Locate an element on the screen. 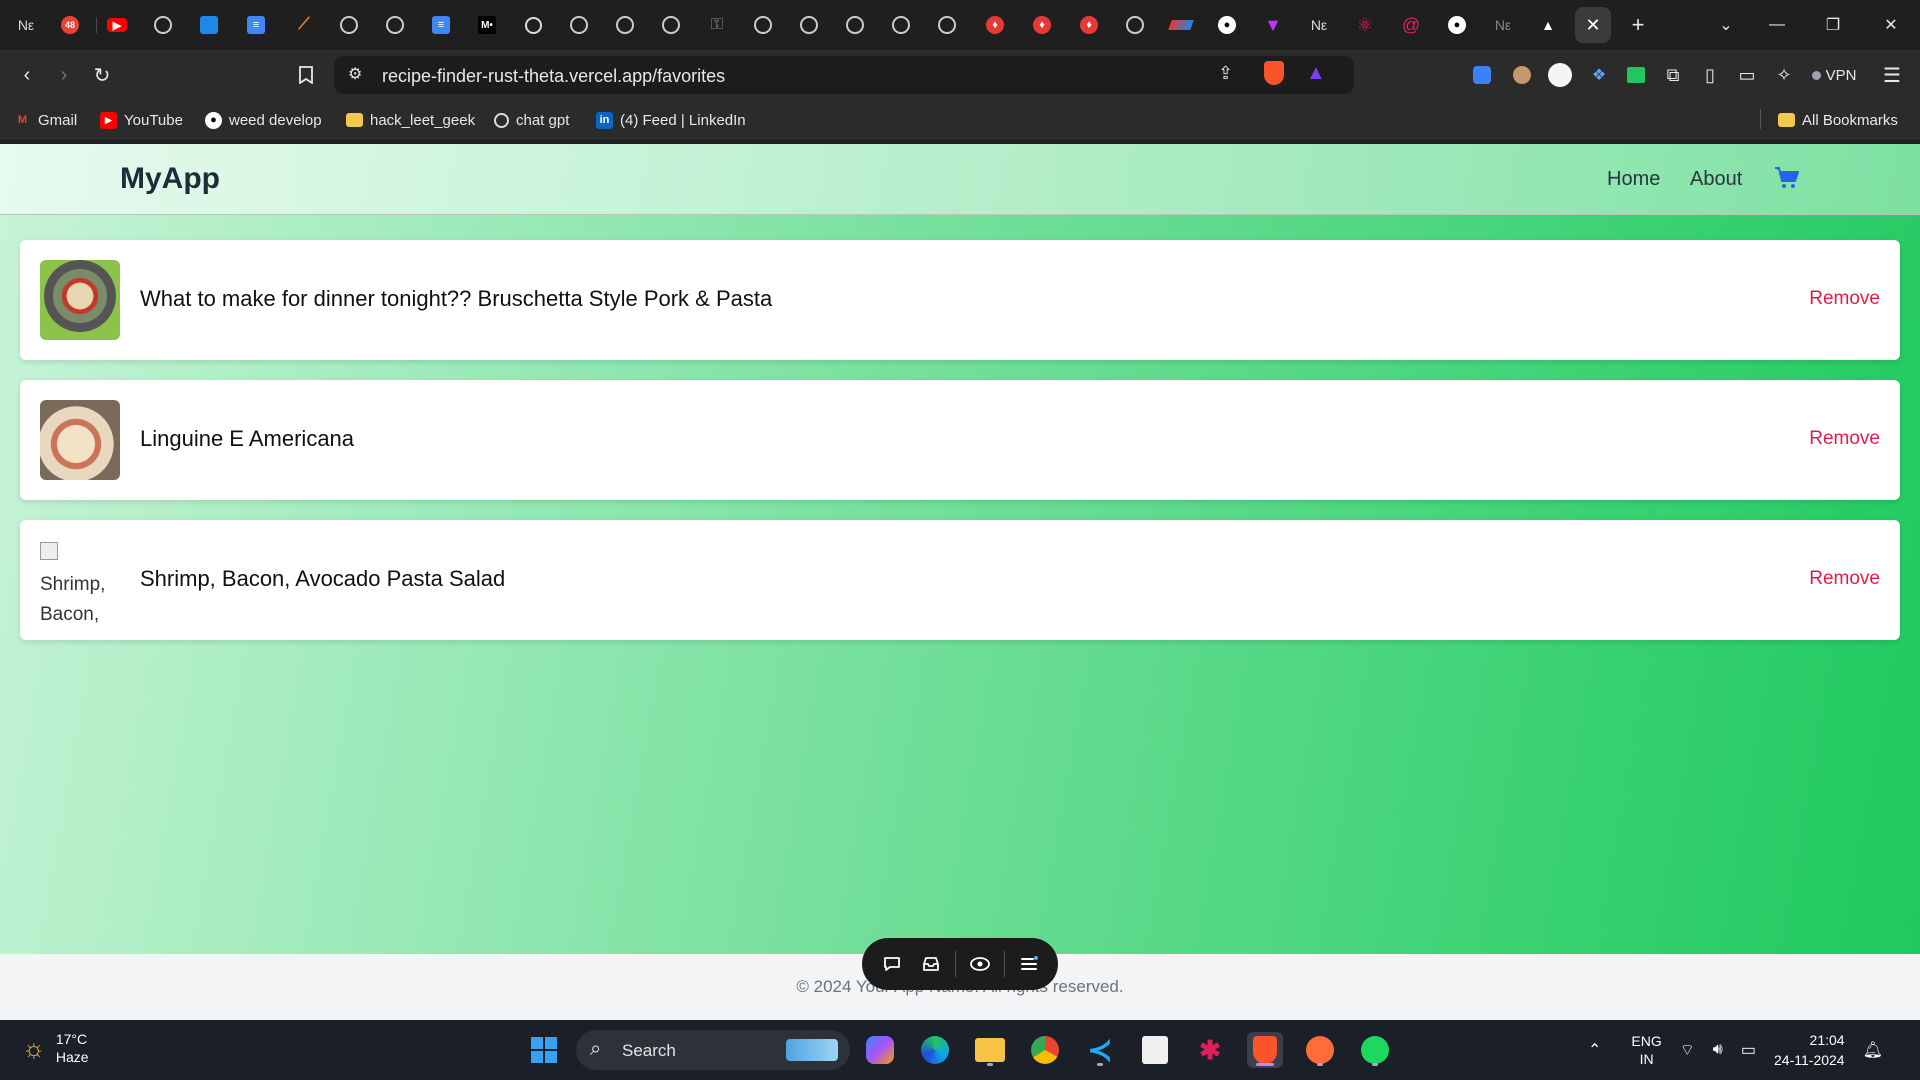 The width and height of the screenshot is (1920, 1080). tab-docs: ≡ is located at coordinates (256, 25).